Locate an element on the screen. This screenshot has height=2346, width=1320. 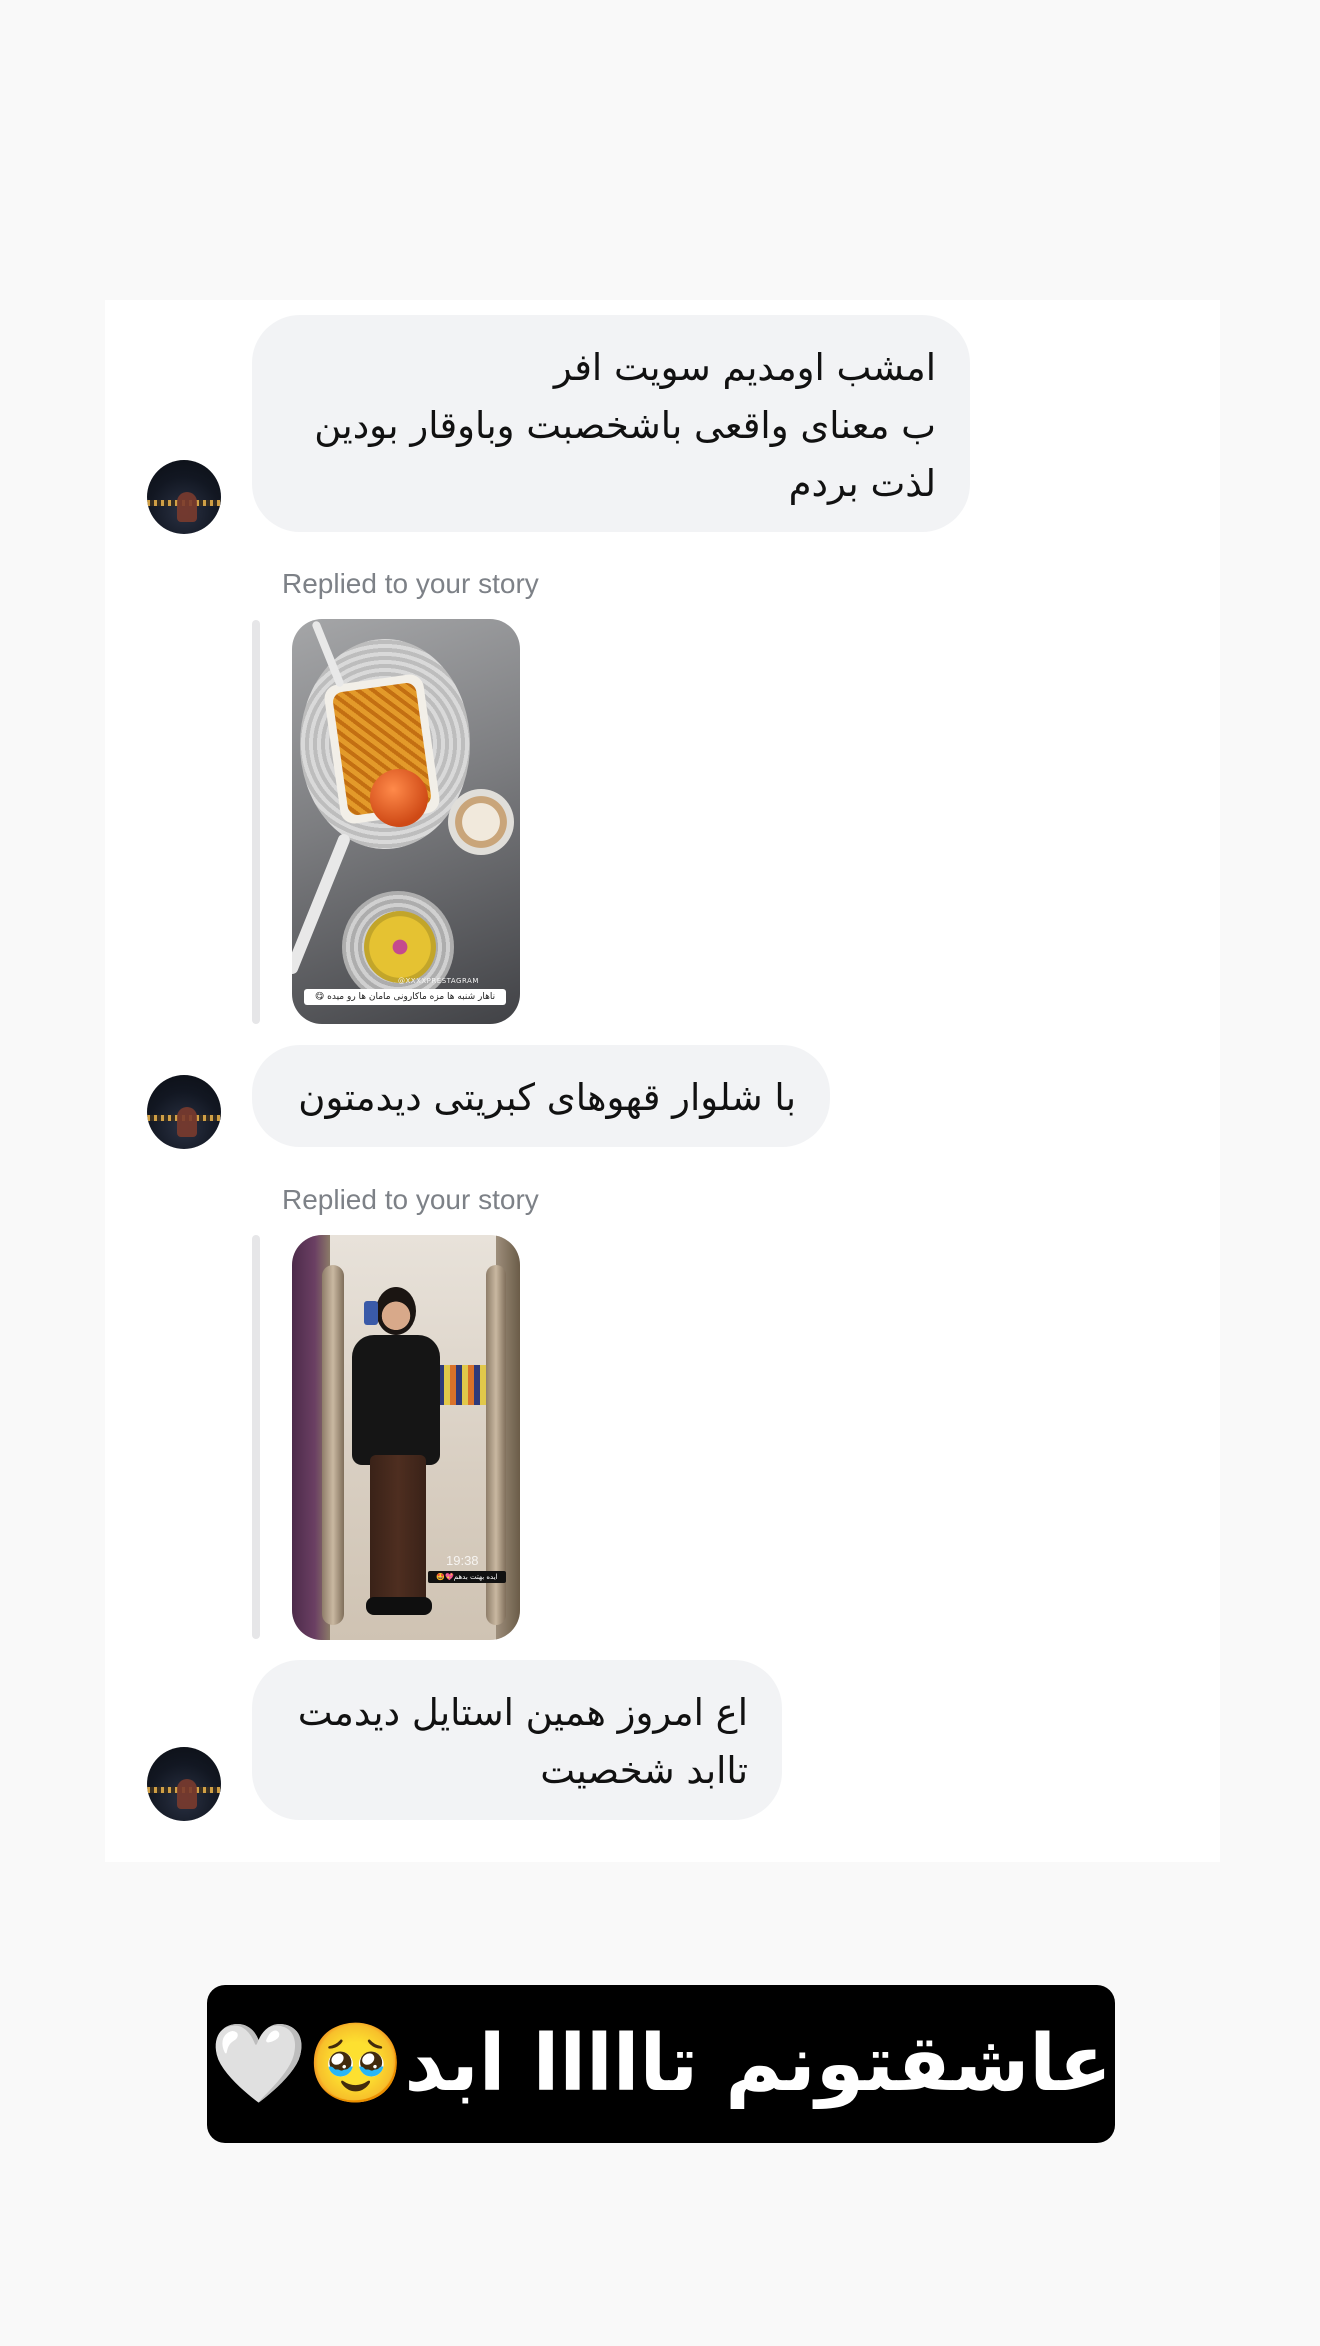
bowl-shape is located at coordinates (400, 947).